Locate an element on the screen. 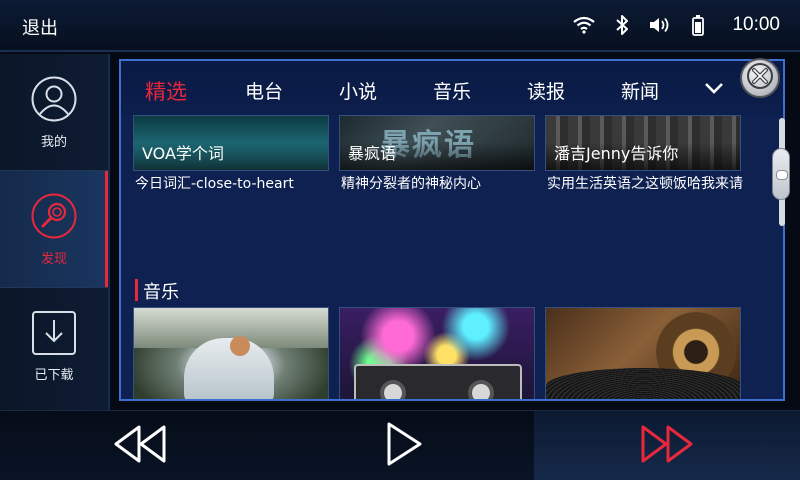 Image resolution: width=800 pixels, height=480 pixels. figure-dress is located at coordinates (229, 368).